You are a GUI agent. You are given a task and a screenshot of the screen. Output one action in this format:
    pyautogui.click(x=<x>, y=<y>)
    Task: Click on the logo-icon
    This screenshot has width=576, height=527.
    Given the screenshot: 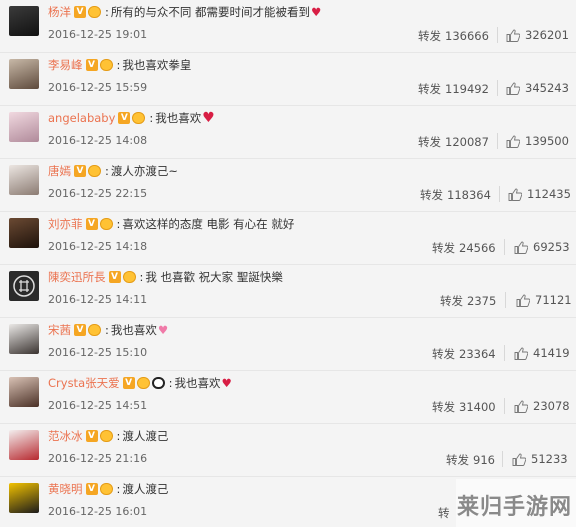 What is the action you would take?
    pyautogui.click(x=24, y=286)
    